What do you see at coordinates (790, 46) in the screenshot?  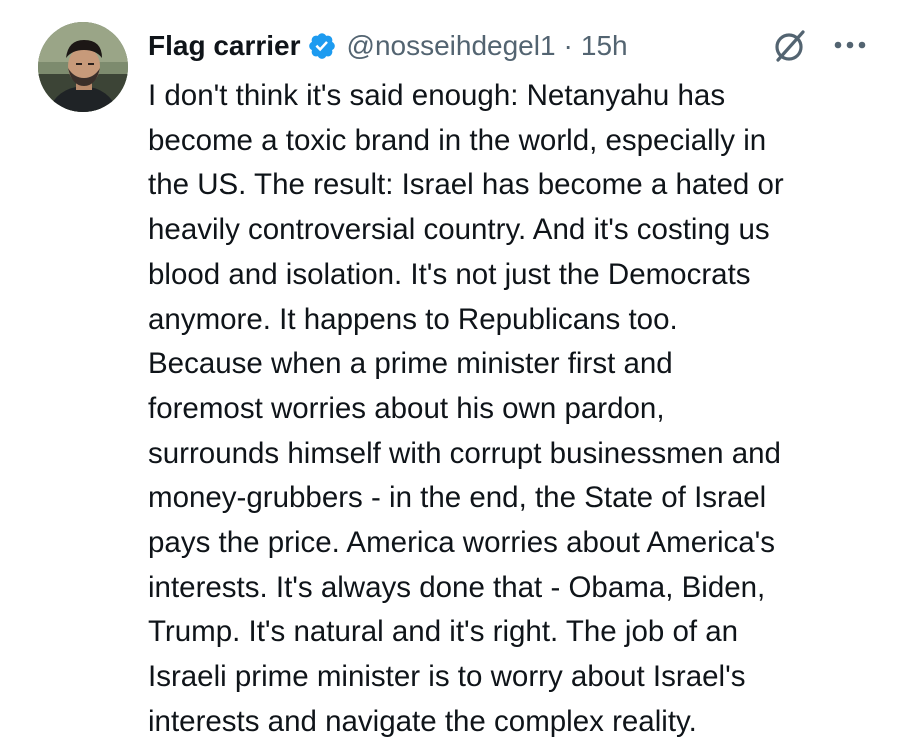 I see `slashed-circle-icon` at bounding box center [790, 46].